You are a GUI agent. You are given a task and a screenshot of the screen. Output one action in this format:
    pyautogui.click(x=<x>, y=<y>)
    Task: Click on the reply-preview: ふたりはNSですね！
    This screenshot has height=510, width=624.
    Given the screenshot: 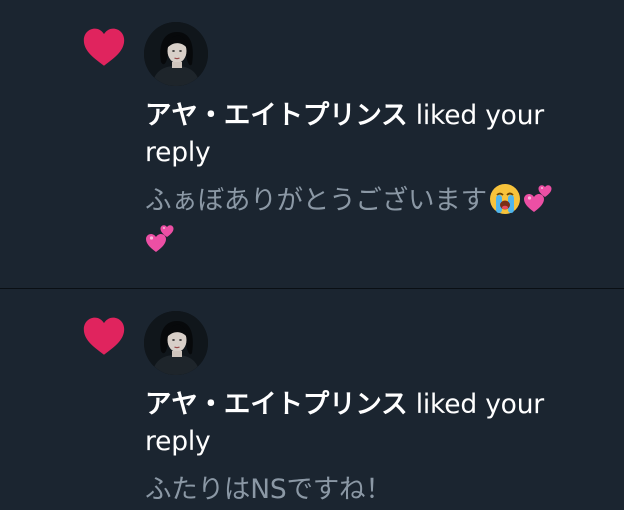 What is the action you would take?
    pyautogui.click(x=370, y=490)
    